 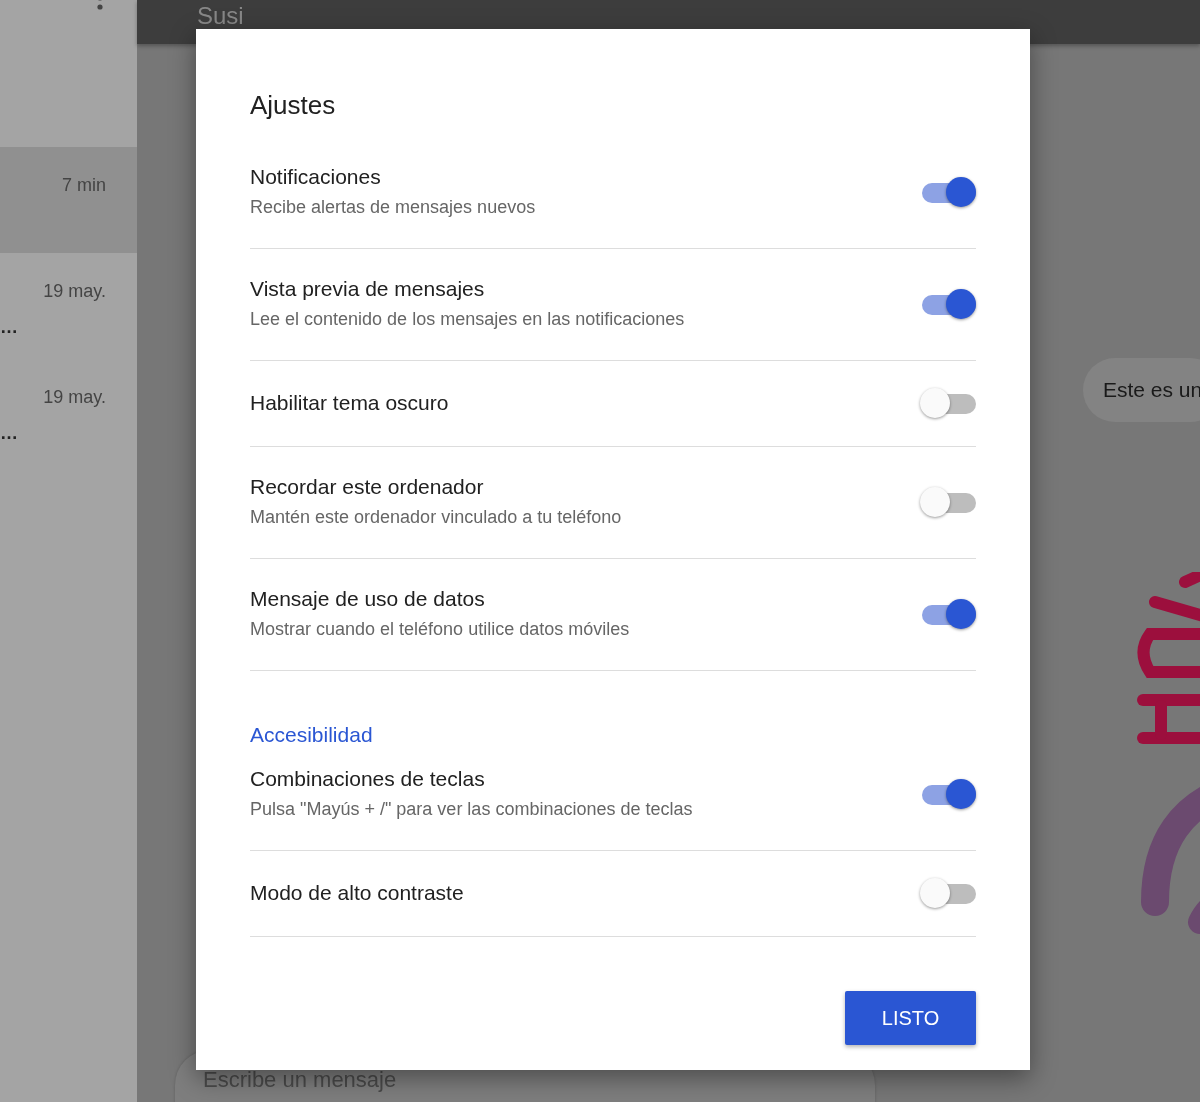 What do you see at coordinates (368, 779) in the screenshot?
I see `setting-label: Combinaciones de teclas` at bounding box center [368, 779].